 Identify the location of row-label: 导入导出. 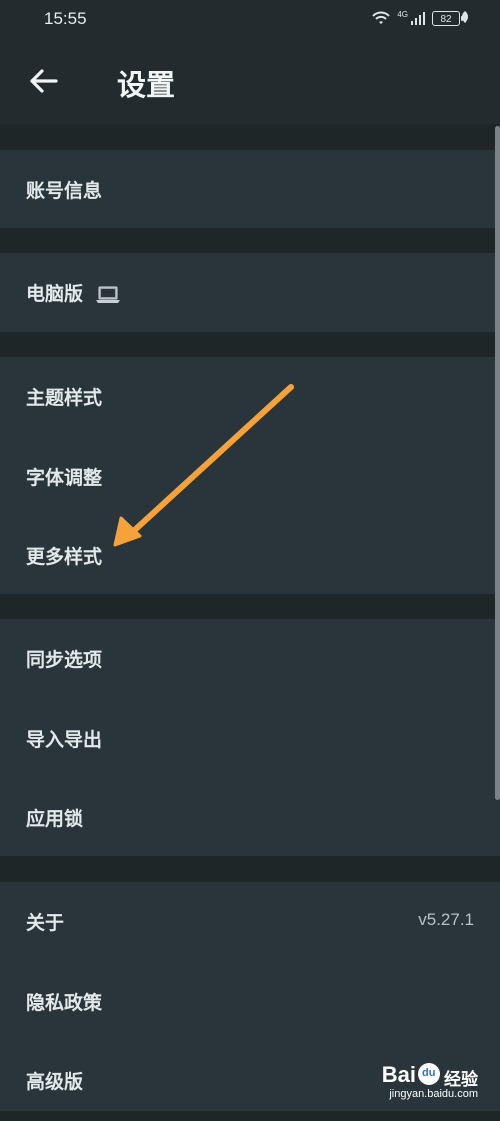
(64, 740).